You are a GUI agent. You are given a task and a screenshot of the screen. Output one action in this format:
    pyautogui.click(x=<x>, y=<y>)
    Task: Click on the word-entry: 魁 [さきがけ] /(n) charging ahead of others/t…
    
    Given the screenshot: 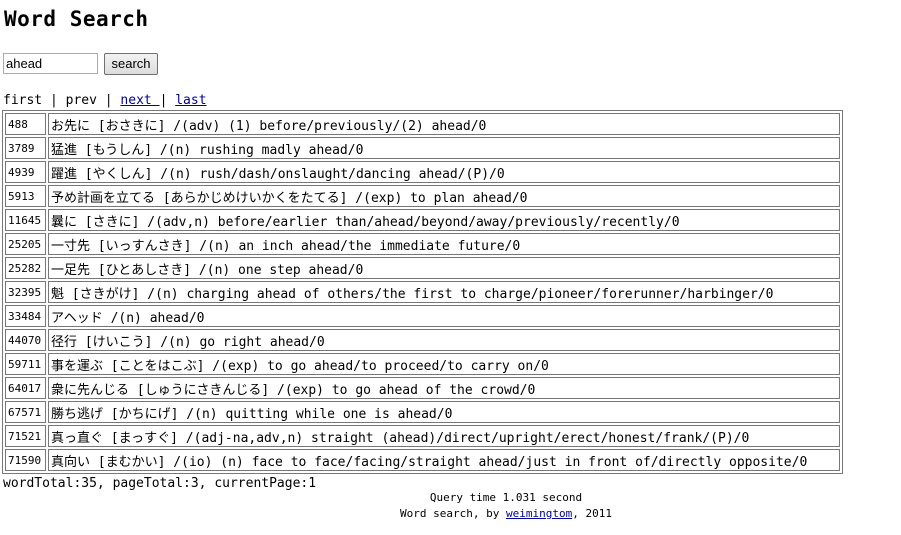 What is the action you would take?
    pyautogui.click(x=444, y=292)
    